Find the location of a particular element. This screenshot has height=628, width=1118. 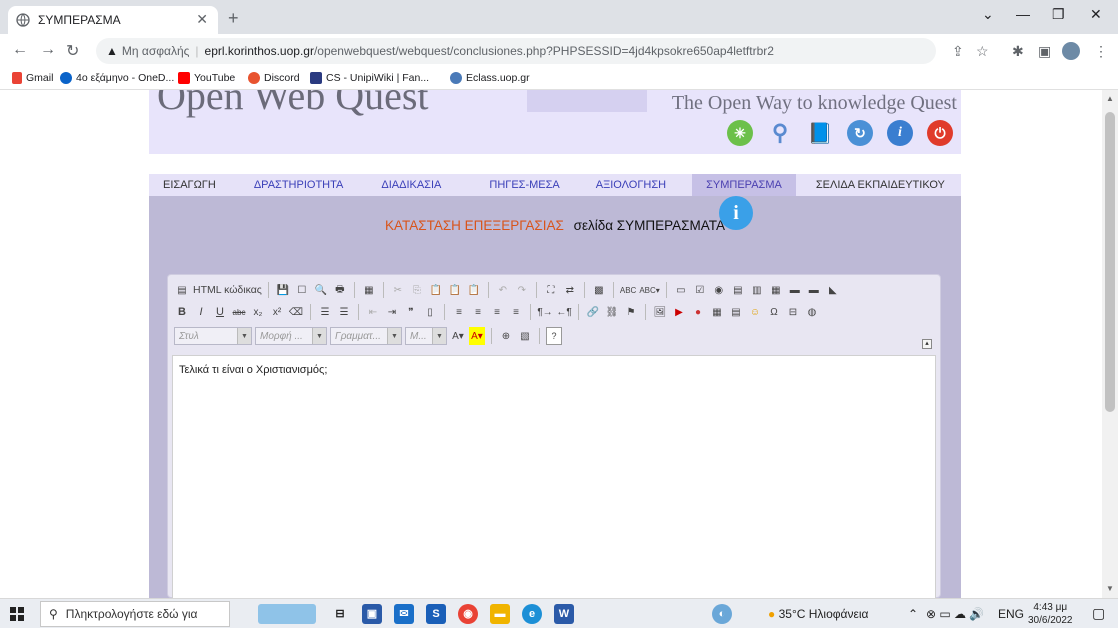

new-page-icon: ☐ is located at coordinates (302, 290).